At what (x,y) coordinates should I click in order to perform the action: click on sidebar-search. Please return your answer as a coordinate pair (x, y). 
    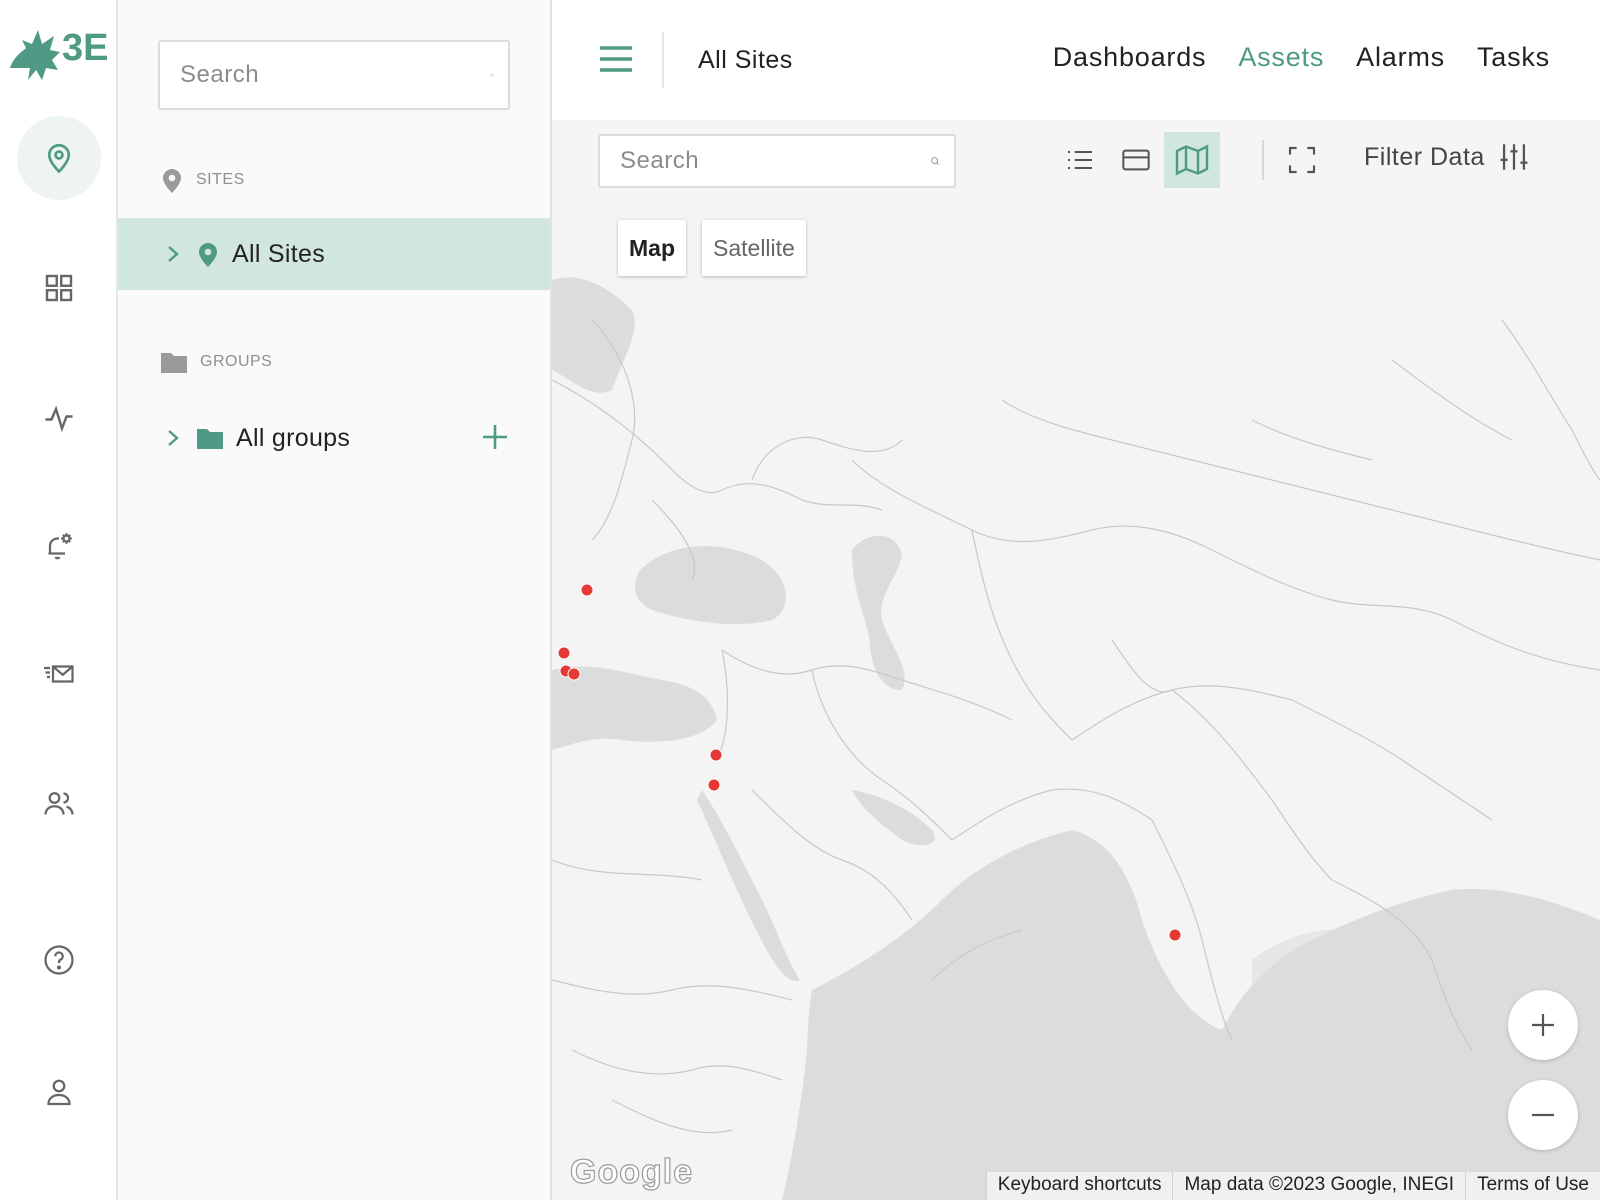
    Looking at the image, I should click on (334, 75).